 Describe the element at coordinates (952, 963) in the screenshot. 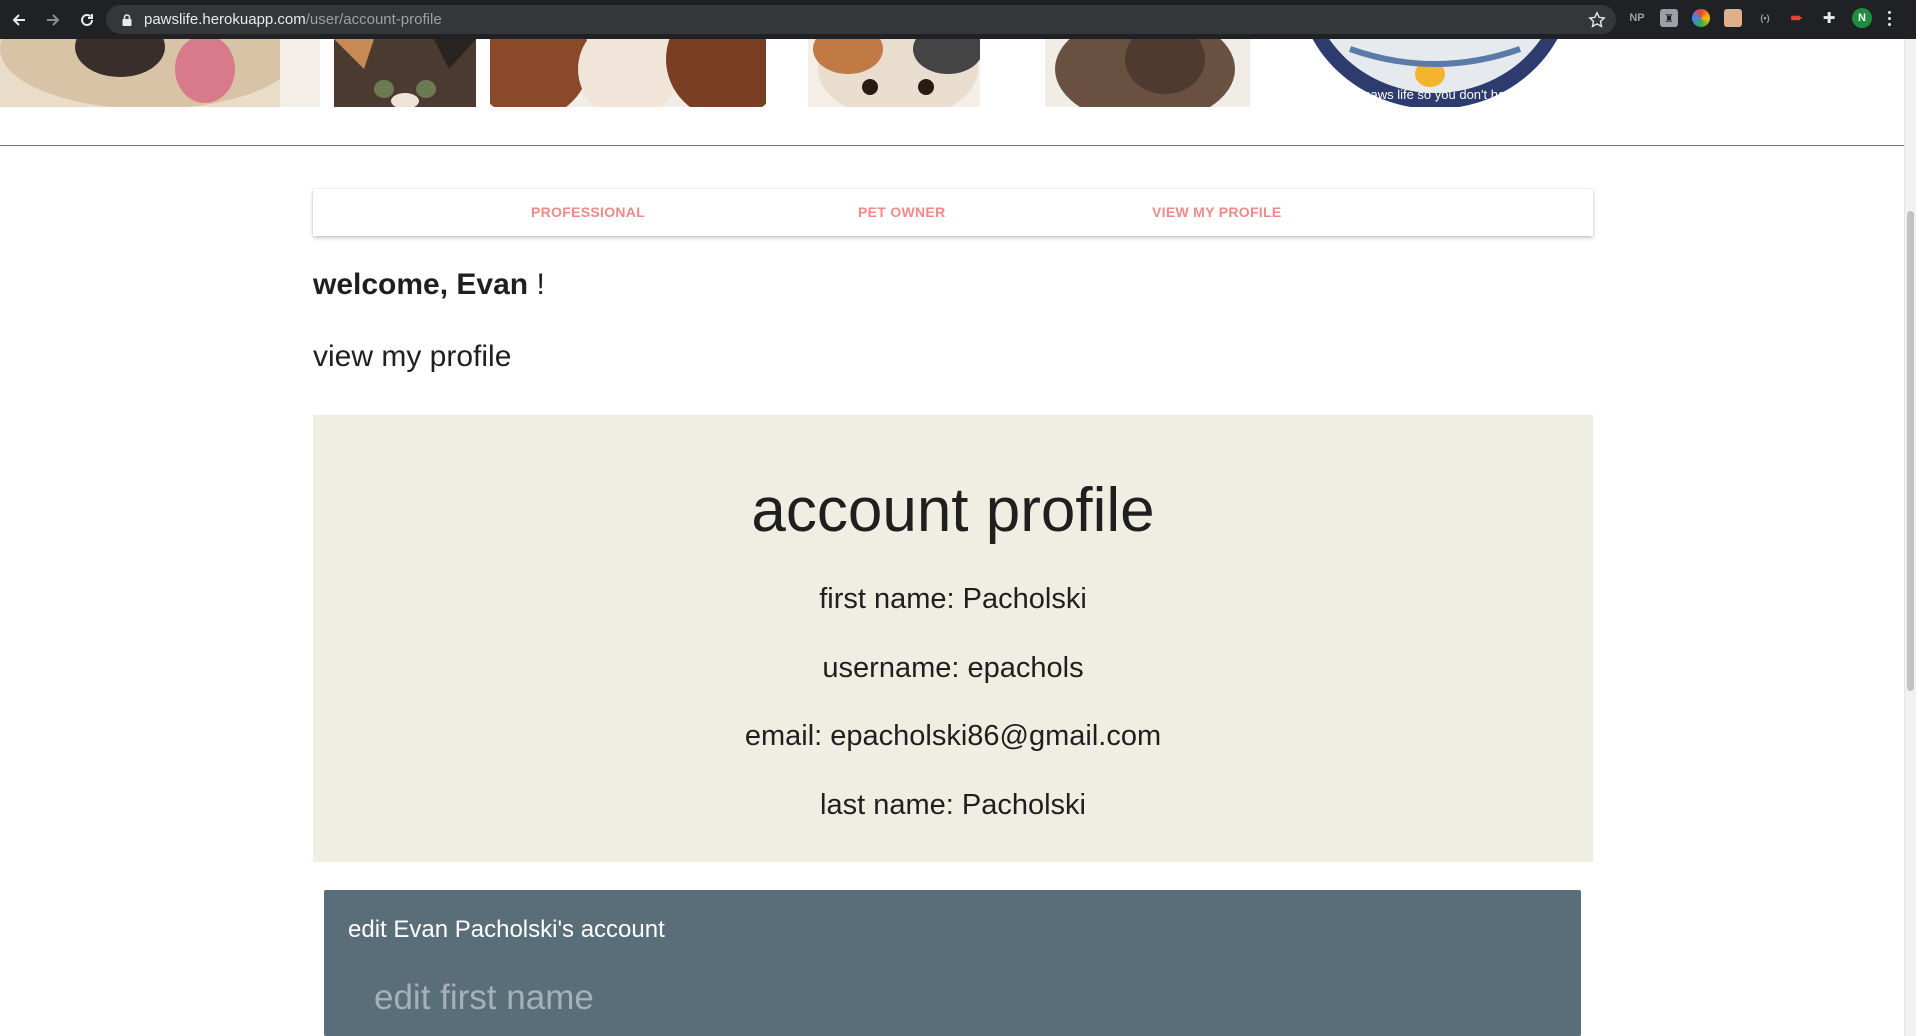

I see `edit-account-card: edit Evan Pacholski's account` at that location.